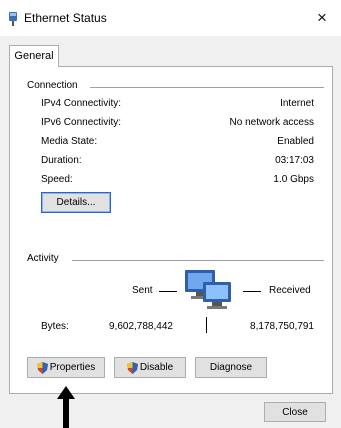  Describe the element at coordinates (141, 326) in the screenshot. I see `bytes-sent-value: 9,602,788,442` at that location.